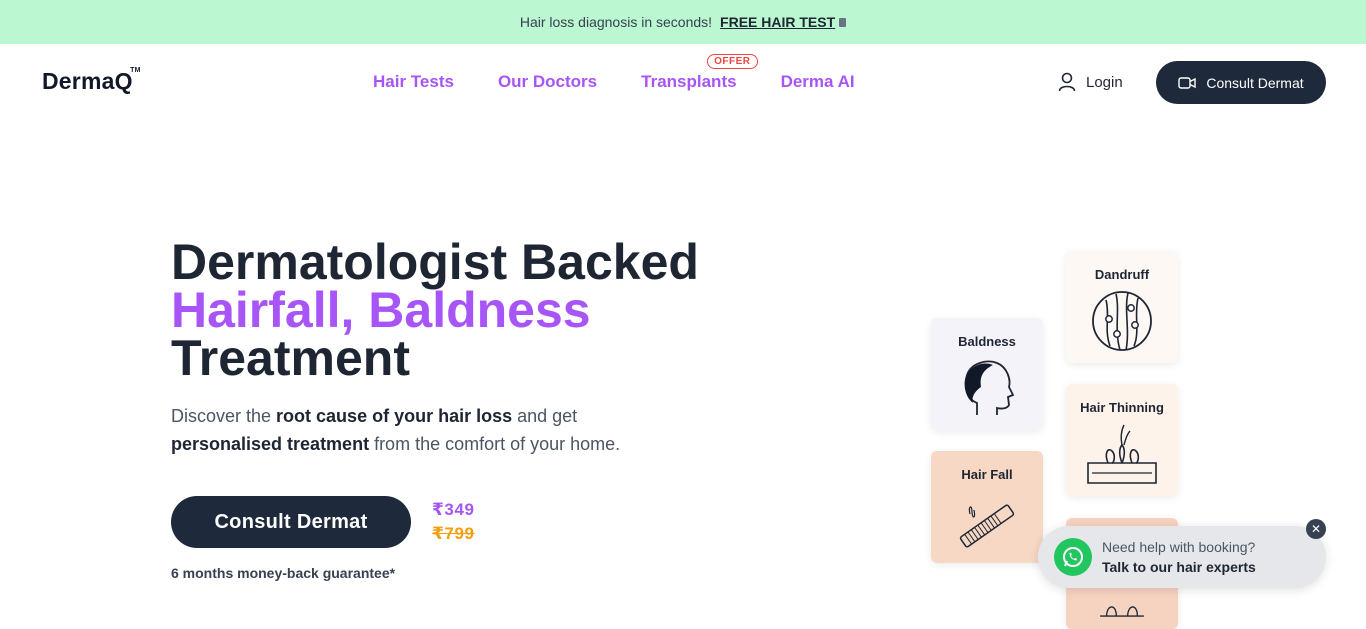 The image size is (1366, 629). Describe the element at coordinates (453, 533) in the screenshot. I see `original-price: ₹799` at that location.